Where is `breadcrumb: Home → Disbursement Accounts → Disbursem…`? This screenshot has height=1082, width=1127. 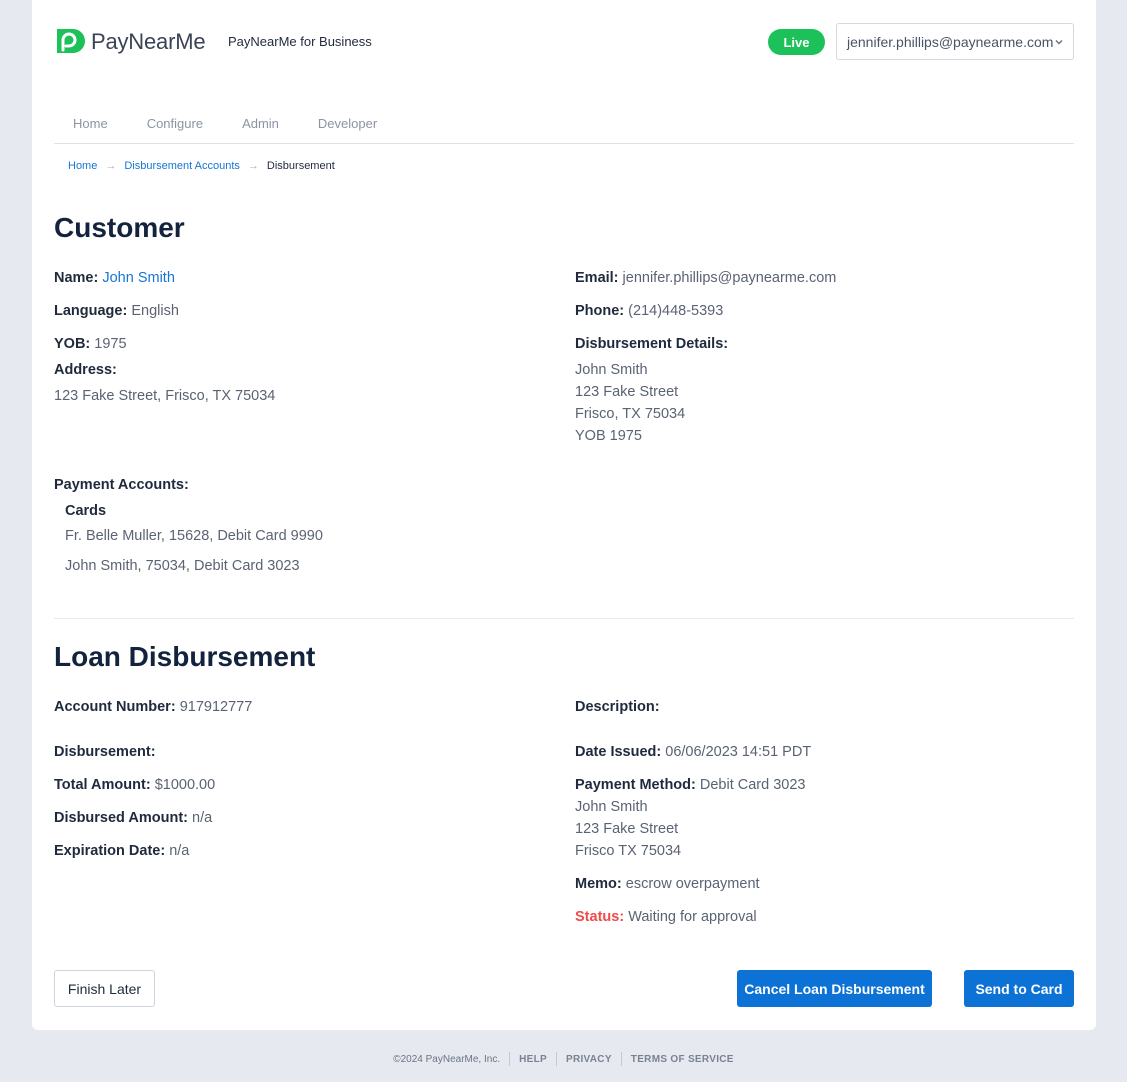
breadcrumb: Home → Disbursement Accounts → Disbursem… is located at coordinates (201, 166).